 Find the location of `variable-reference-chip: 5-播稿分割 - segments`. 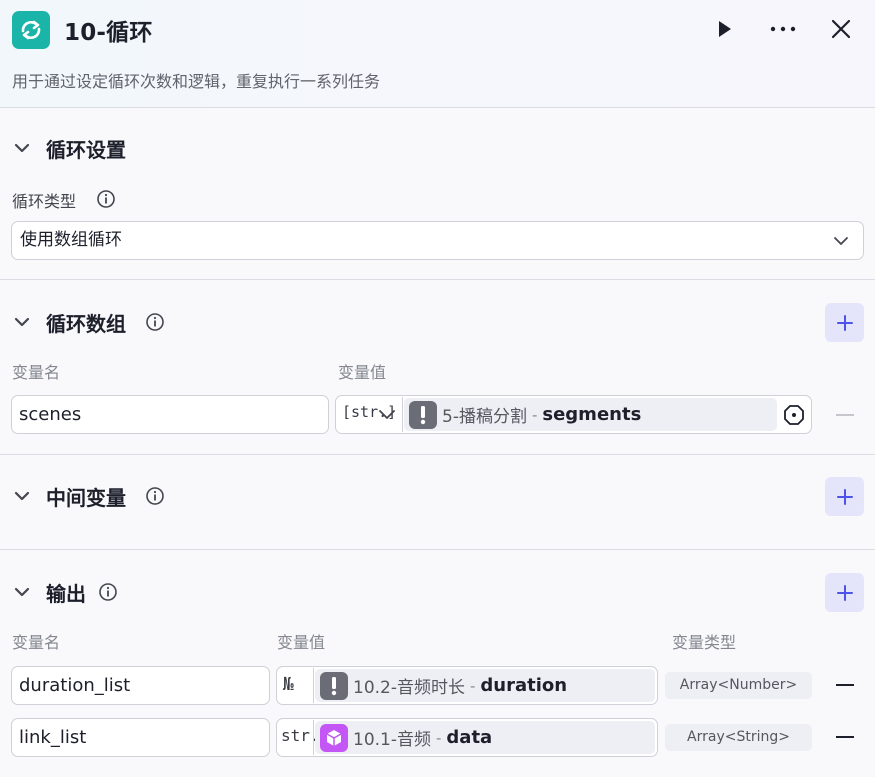

variable-reference-chip: 5-播稿分割 - segments is located at coordinates (590, 414).